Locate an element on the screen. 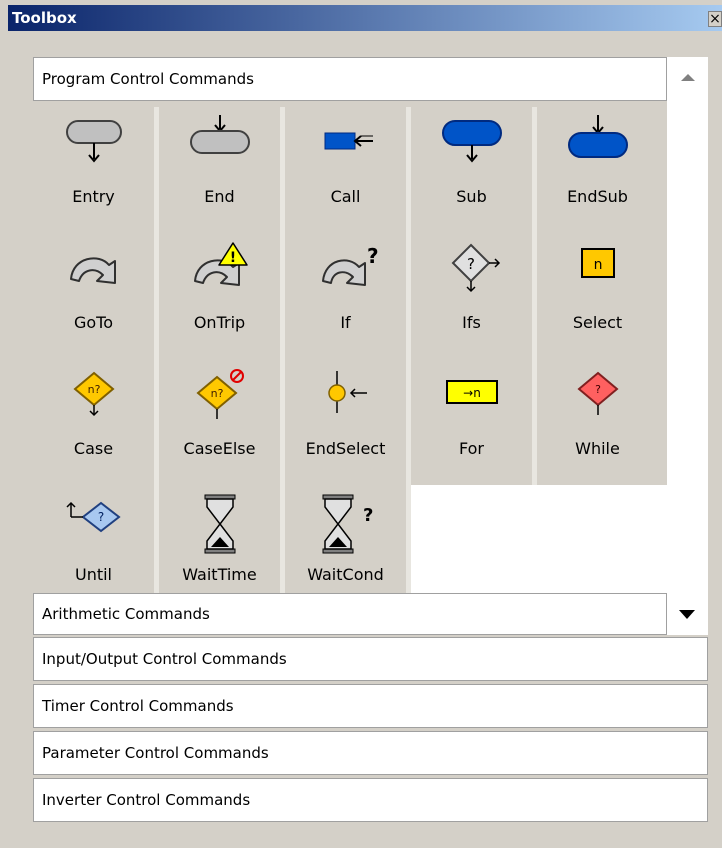  tool-ifs: ? Ifs is located at coordinates (471, 293).